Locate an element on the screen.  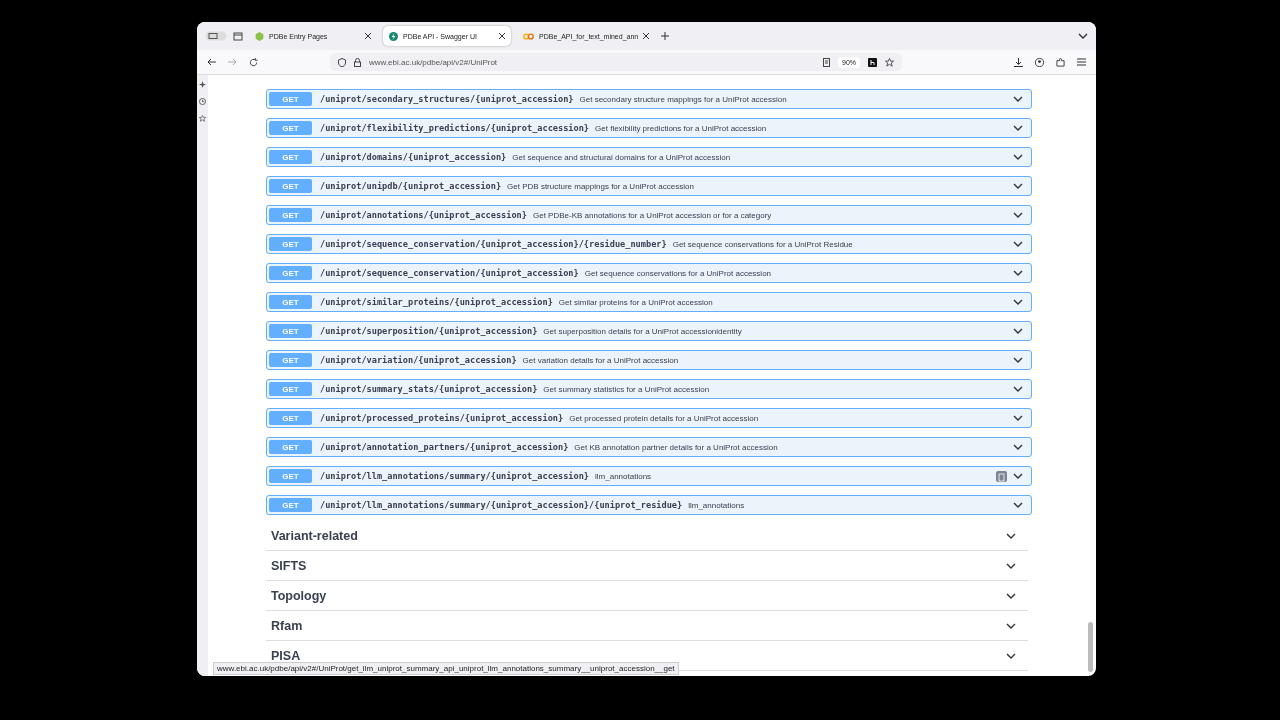
endpoint-description: Get superposition details for a UniProt accessionidentity is located at coordinates (643, 331).